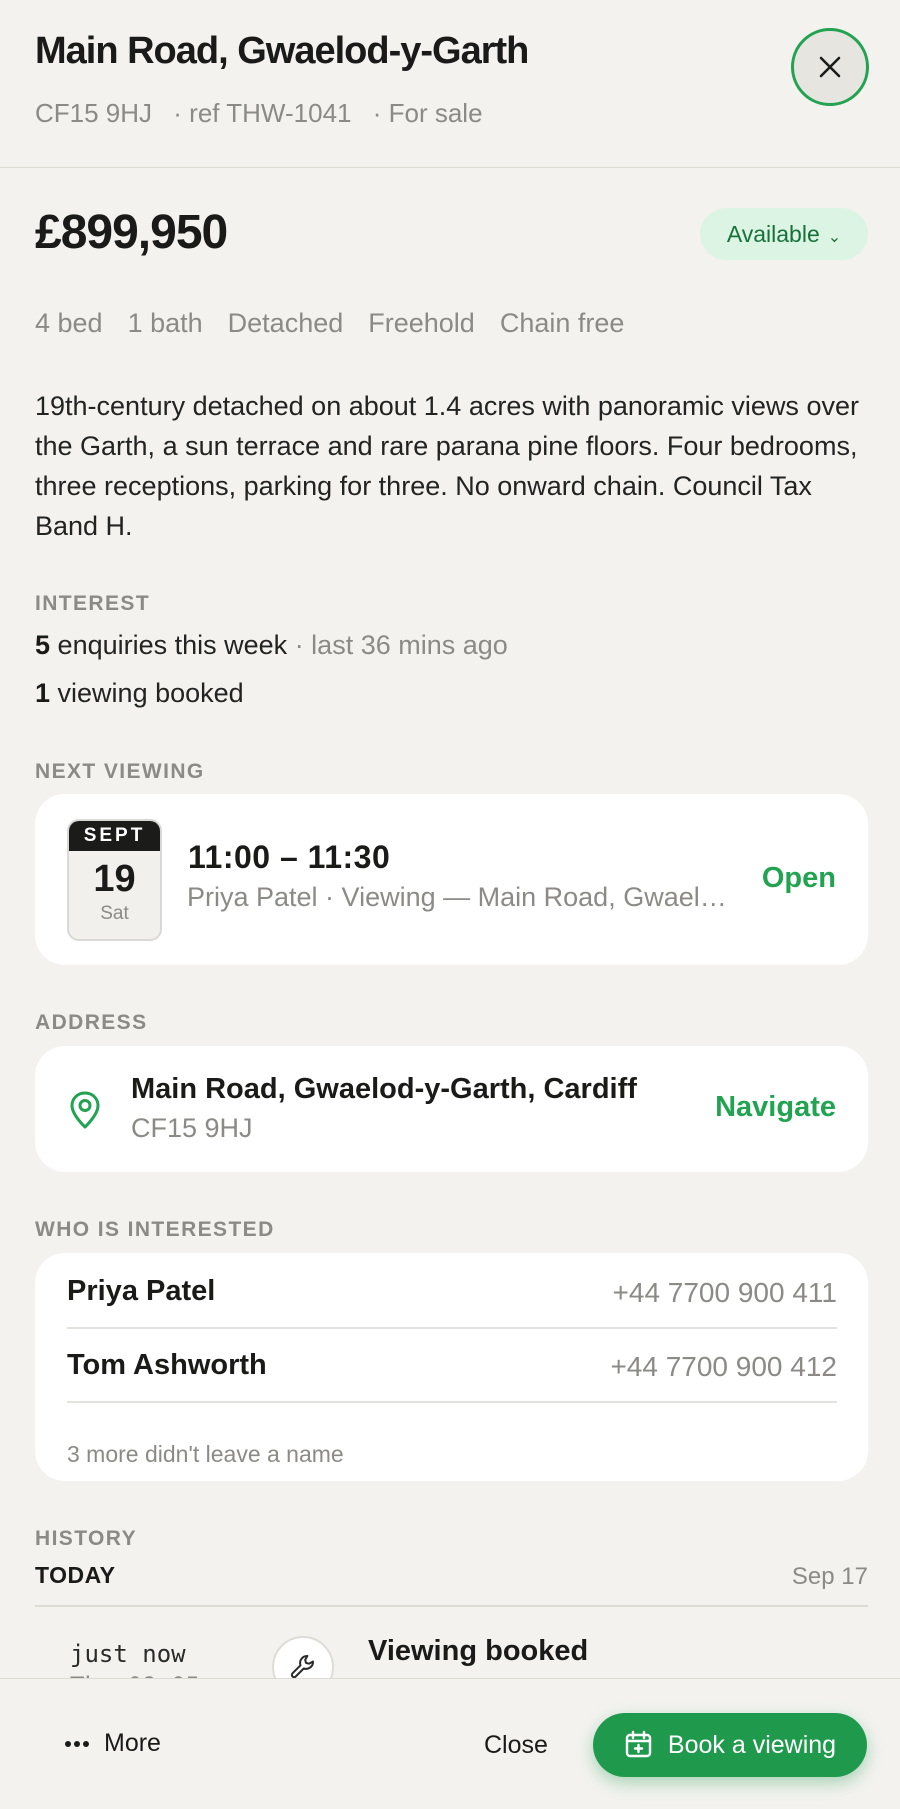  Describe the element at coordinates (450, 1743) in the screenshot. I see `action-bar: More Close Book a viewing` at that location.